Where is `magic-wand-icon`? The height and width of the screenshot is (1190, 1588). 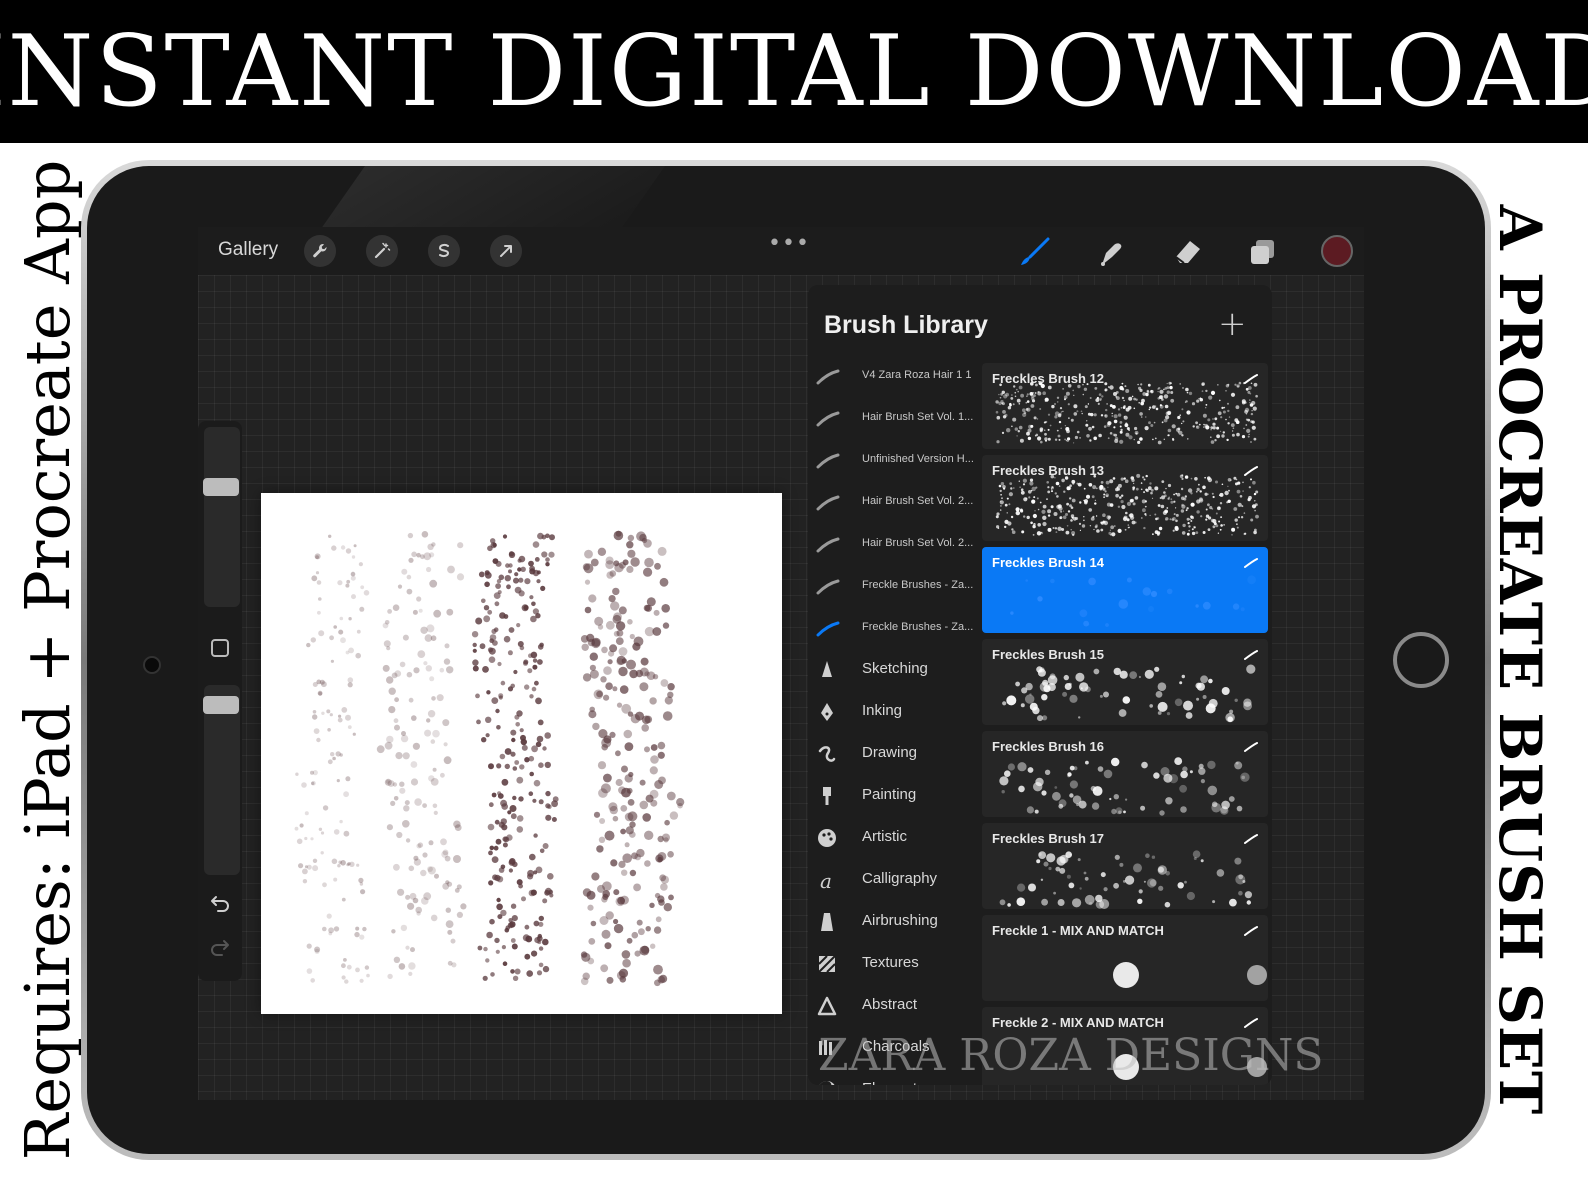
magic-wand-icon is located at coordinates (382, 251).